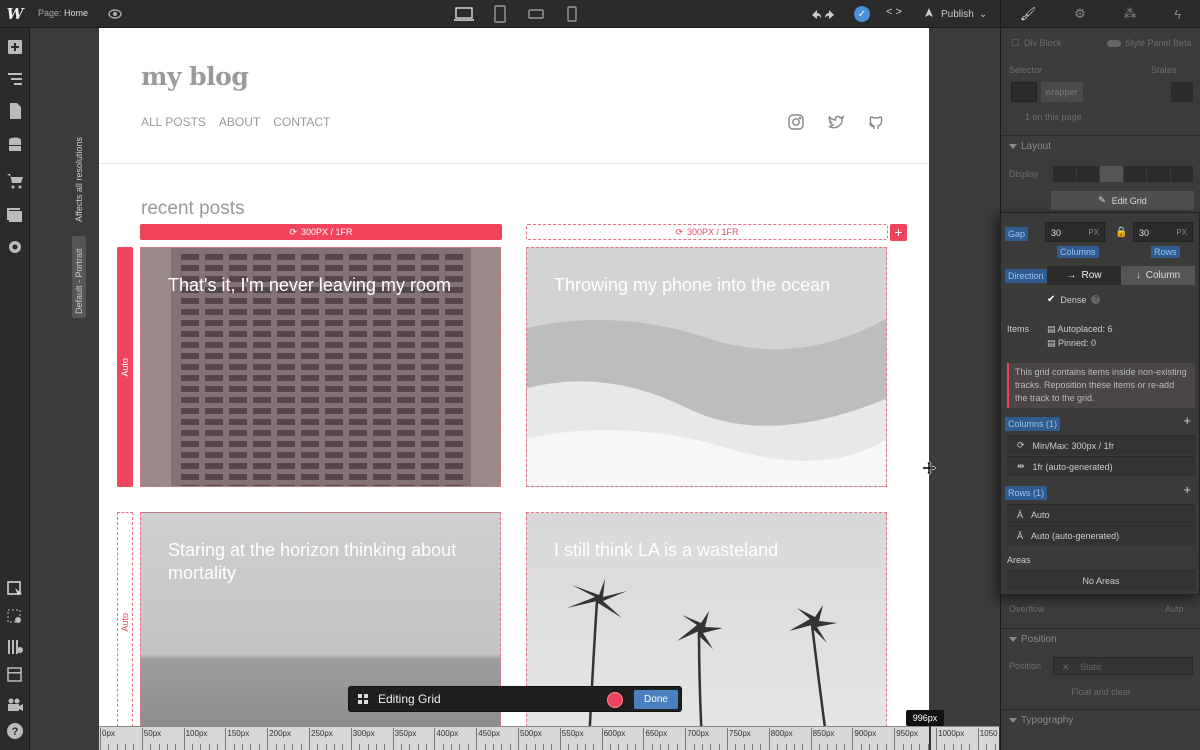  What do you see at coordinates (1101, 466) in the screenshot?
I see `column-track-item: ⇹ 1fr (auto-generated)` at bounding box center [1101, 466].